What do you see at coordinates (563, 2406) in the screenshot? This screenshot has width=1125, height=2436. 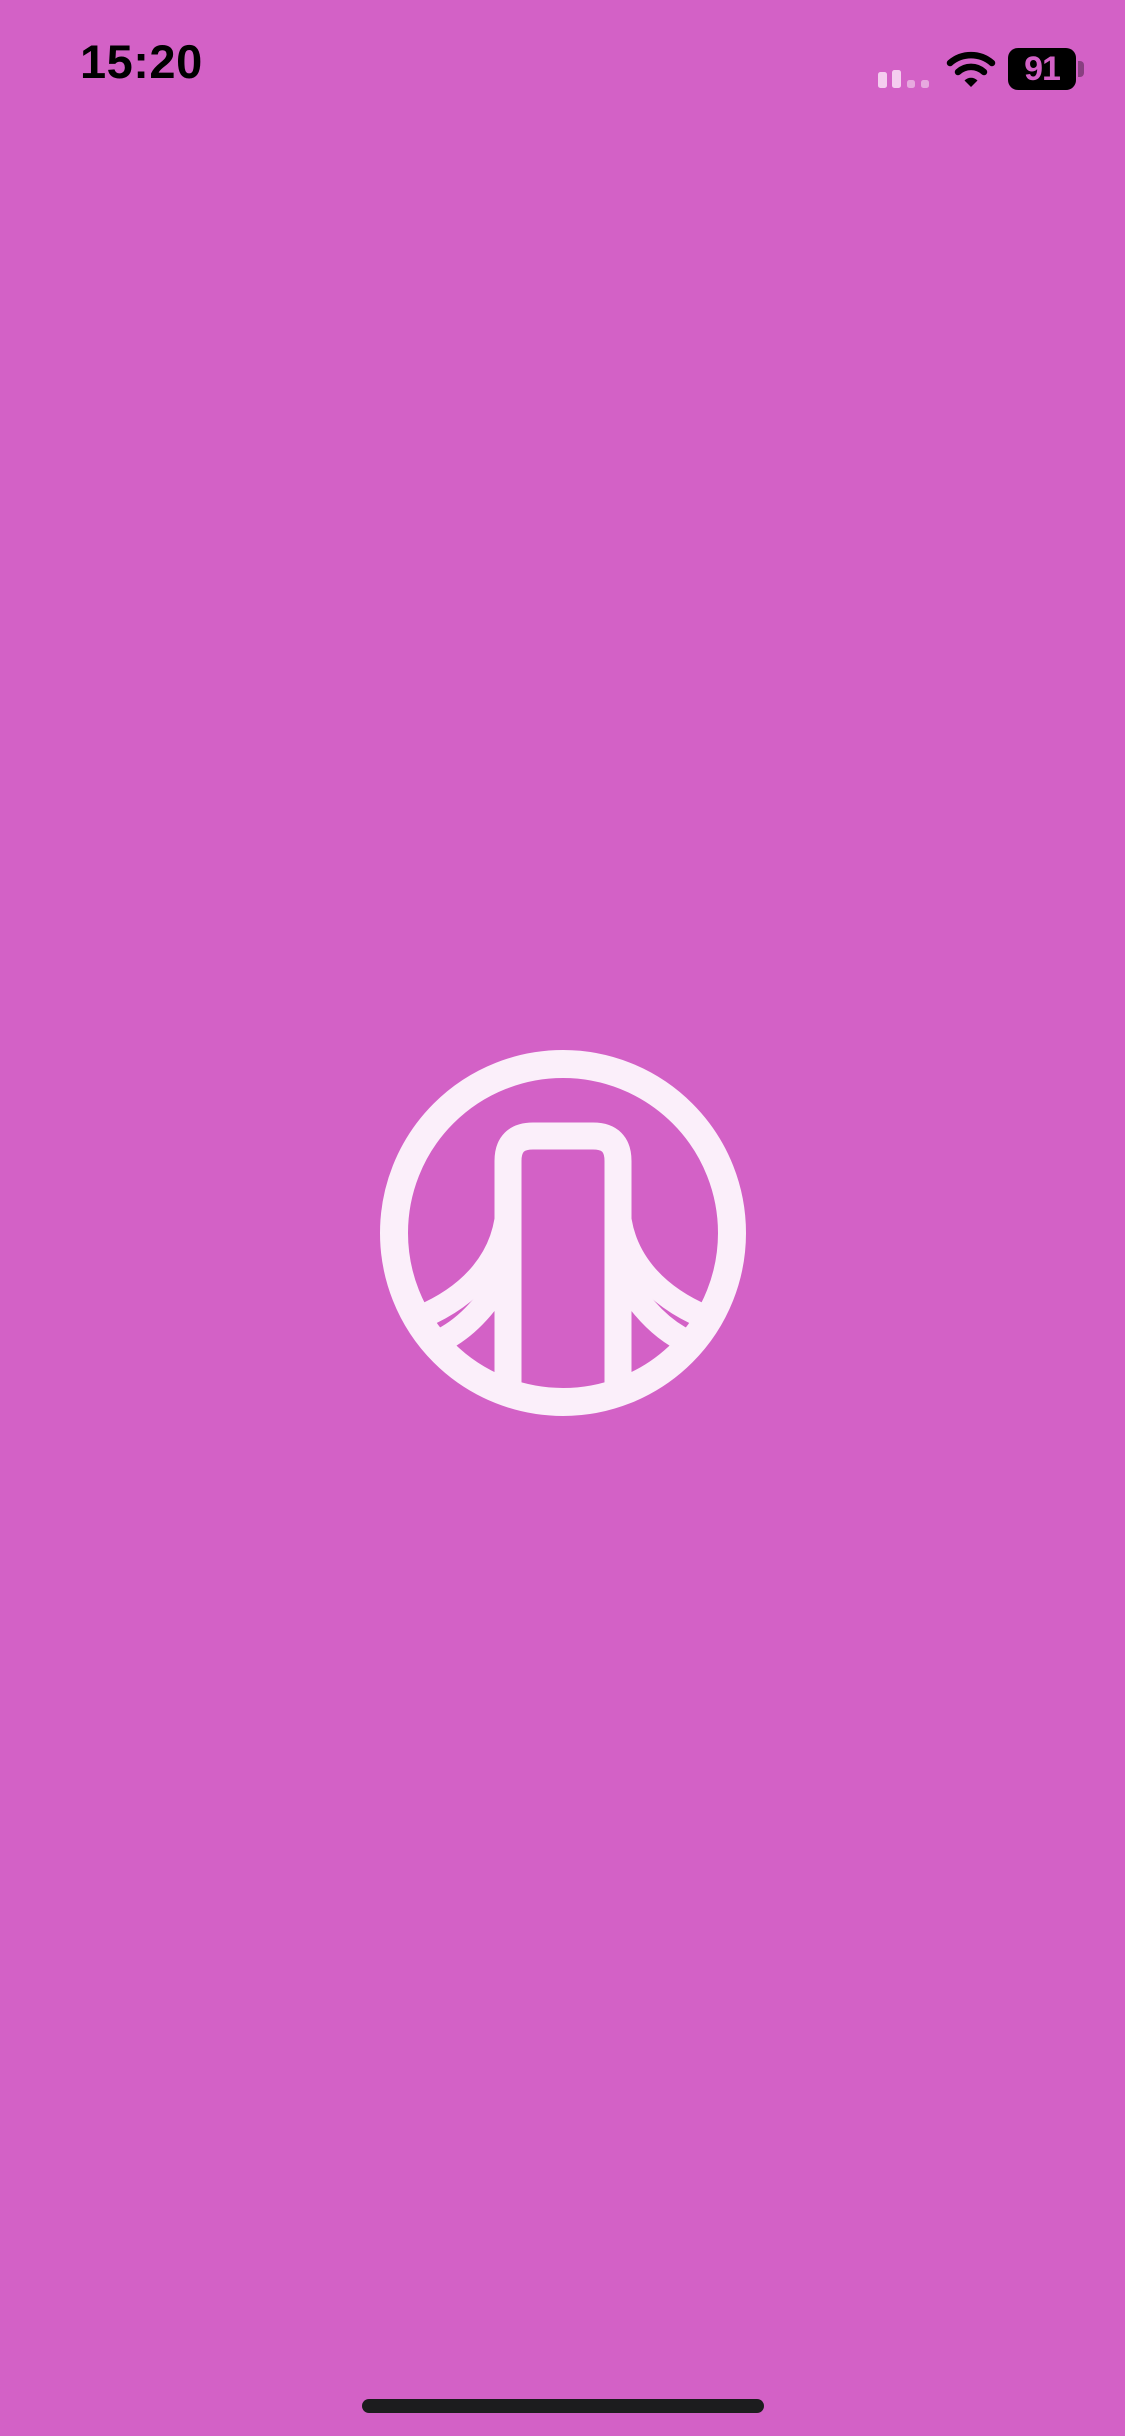 I see `home-indicator` at bounding box center [563, 2406].